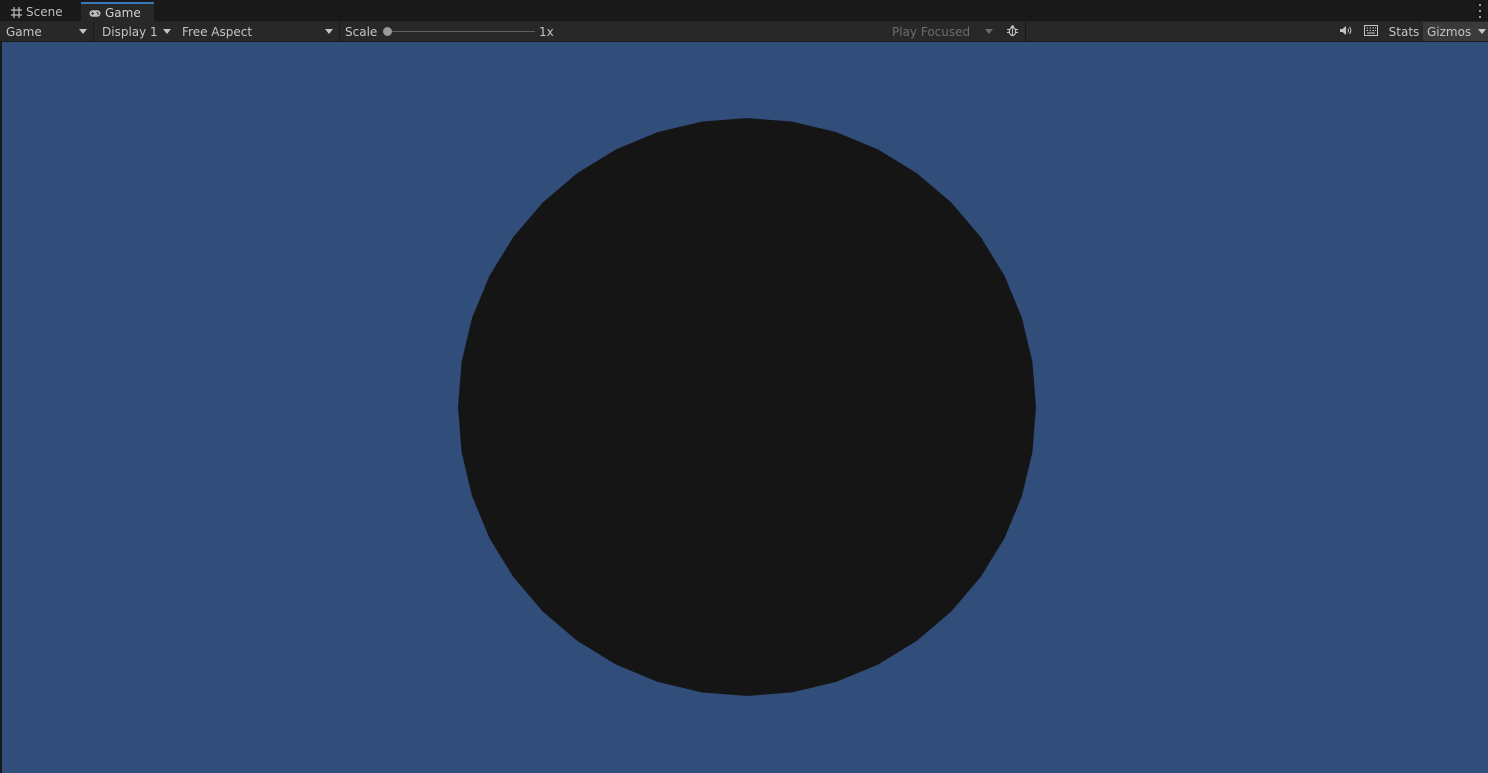 The width and height of the screenshot is (1488, 773). Describe the element at coordinates (46, 31) in the screenshot. I see `view-dropdown: Game` at that location.